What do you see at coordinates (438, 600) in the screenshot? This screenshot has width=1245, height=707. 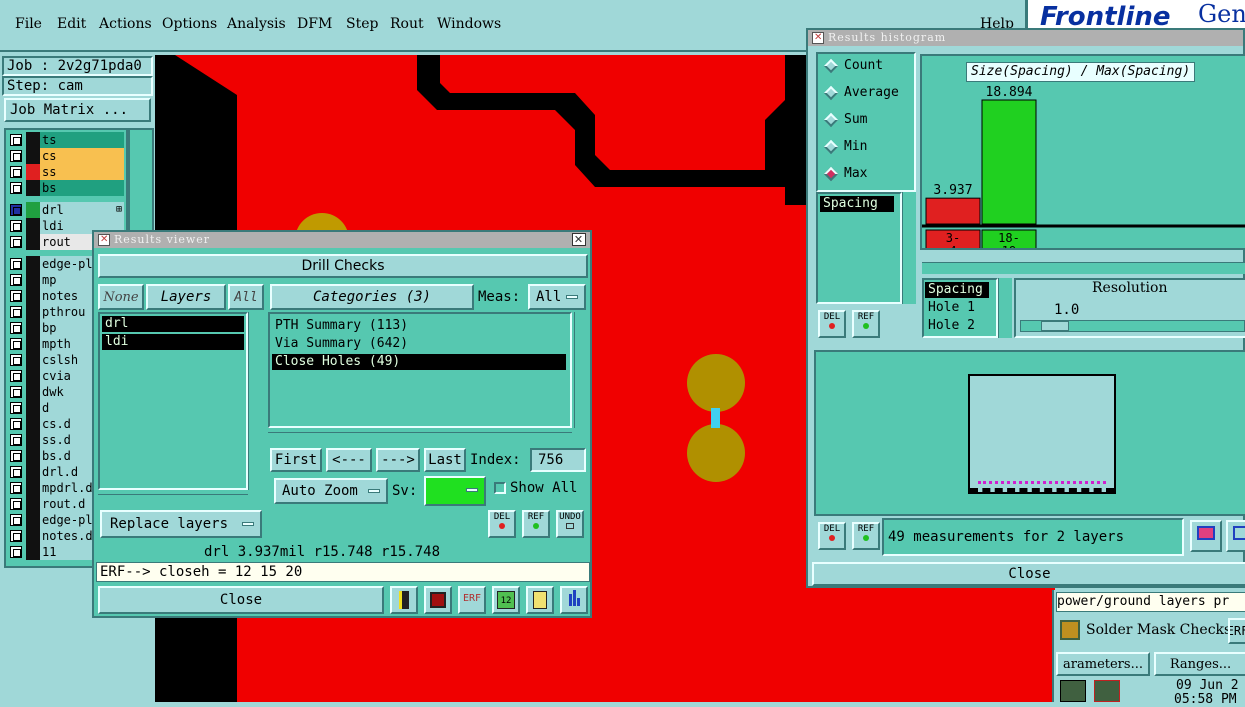 I see `record-icon` at bounding box center [438, 600].